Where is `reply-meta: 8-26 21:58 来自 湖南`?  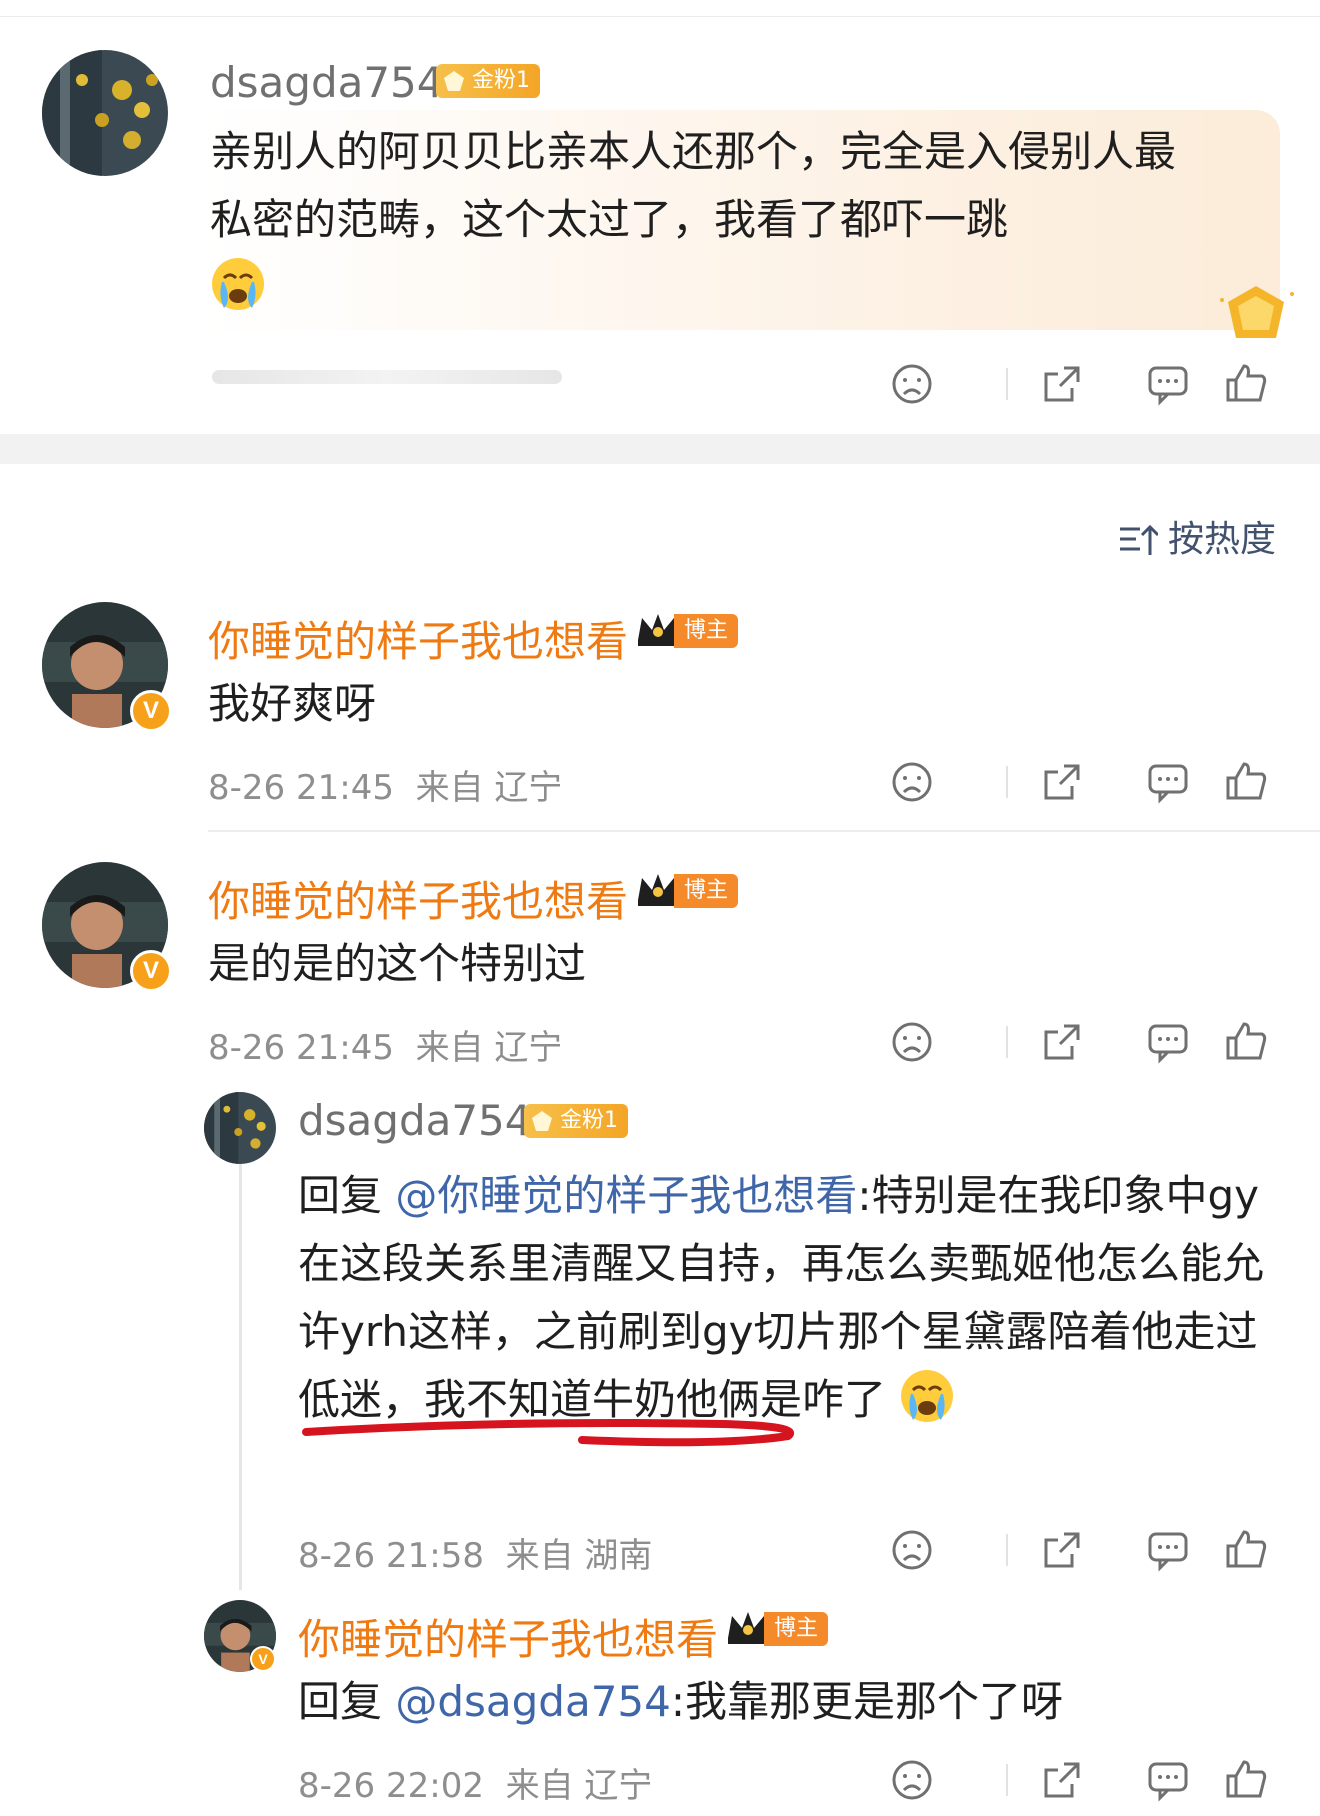 reply-meta: 8-26 21:58 来自 湖南 is located at coordinates (475, 1552).